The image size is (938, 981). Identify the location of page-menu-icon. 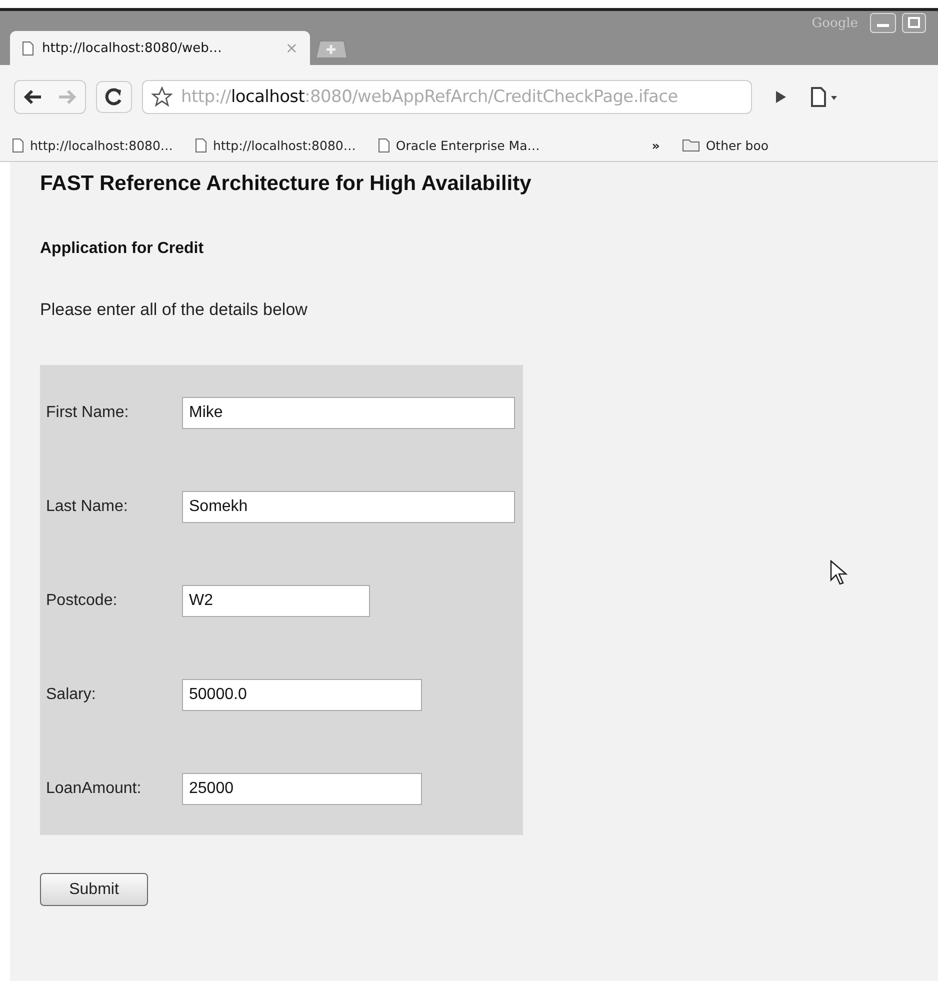
(825, 97).